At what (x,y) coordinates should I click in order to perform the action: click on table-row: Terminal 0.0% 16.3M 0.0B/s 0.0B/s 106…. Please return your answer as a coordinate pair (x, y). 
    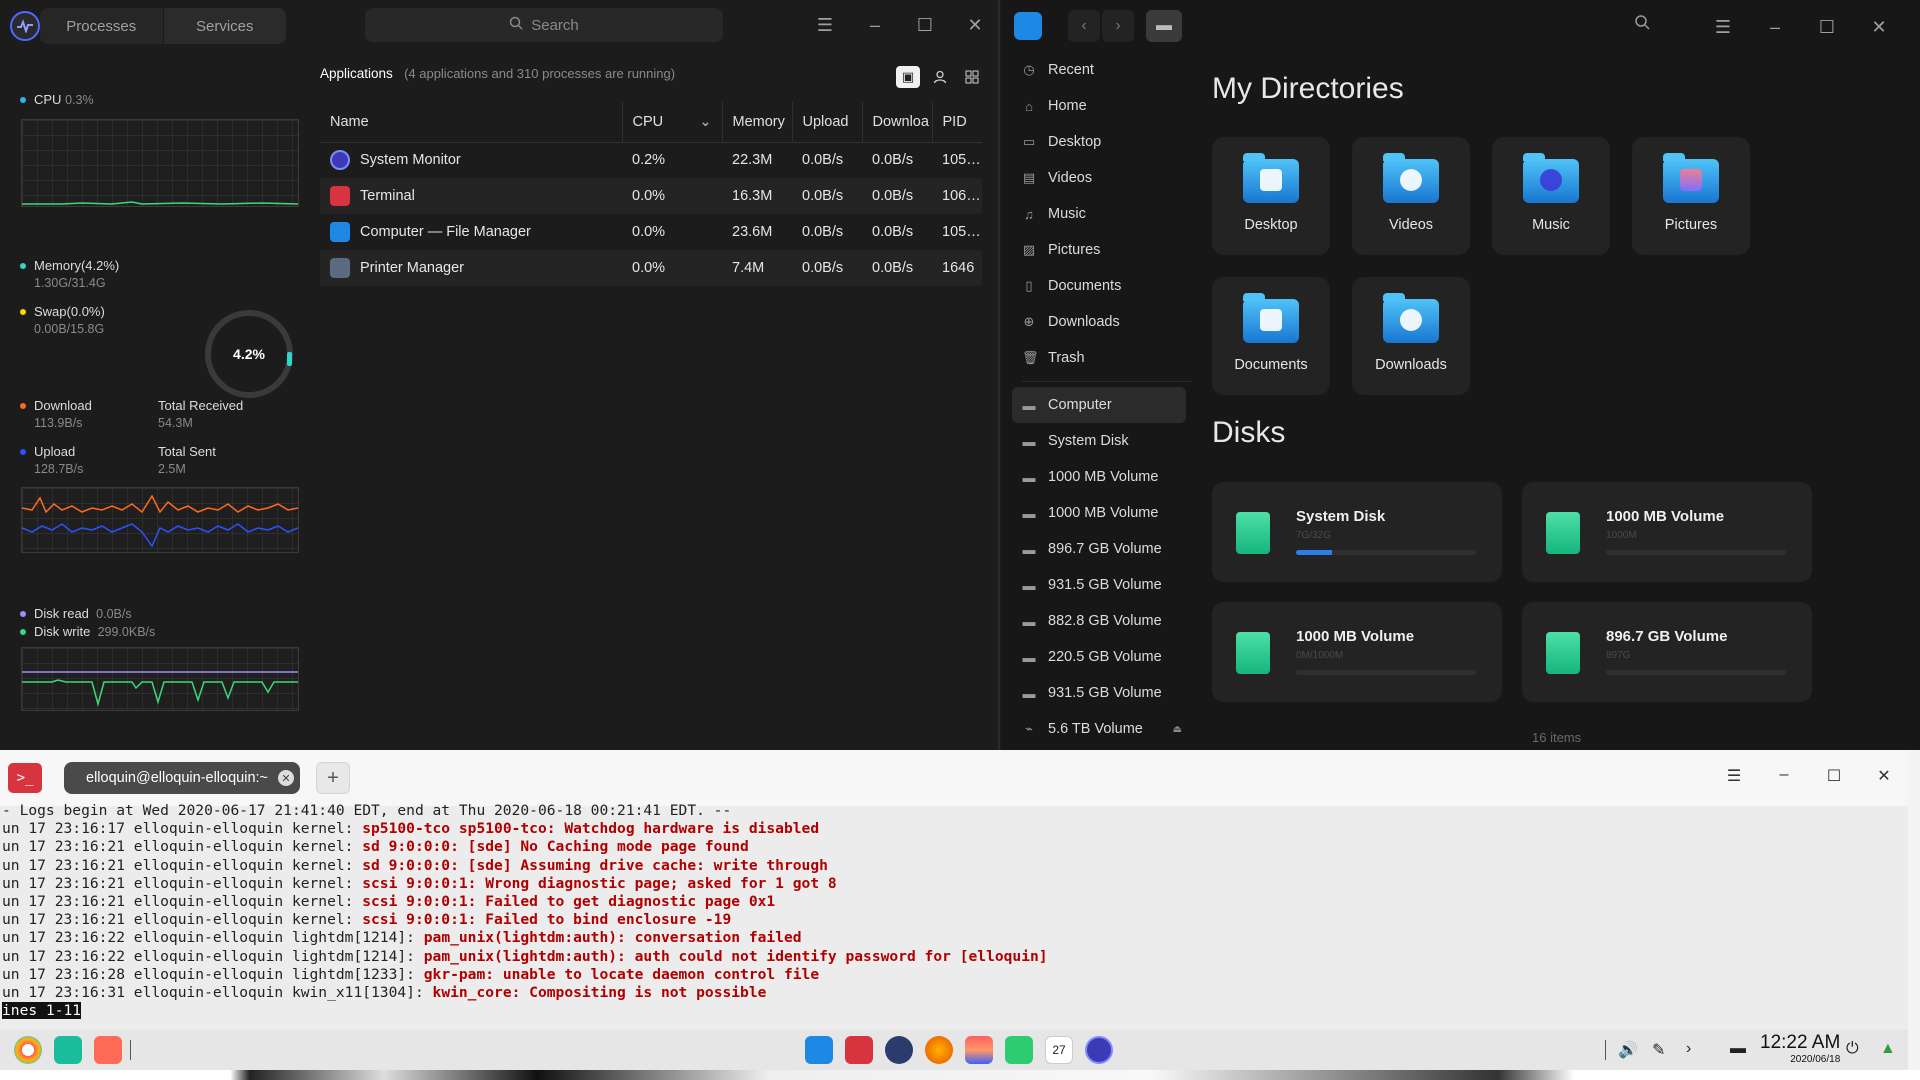
    Looking at the image, I should click on (651, 196).